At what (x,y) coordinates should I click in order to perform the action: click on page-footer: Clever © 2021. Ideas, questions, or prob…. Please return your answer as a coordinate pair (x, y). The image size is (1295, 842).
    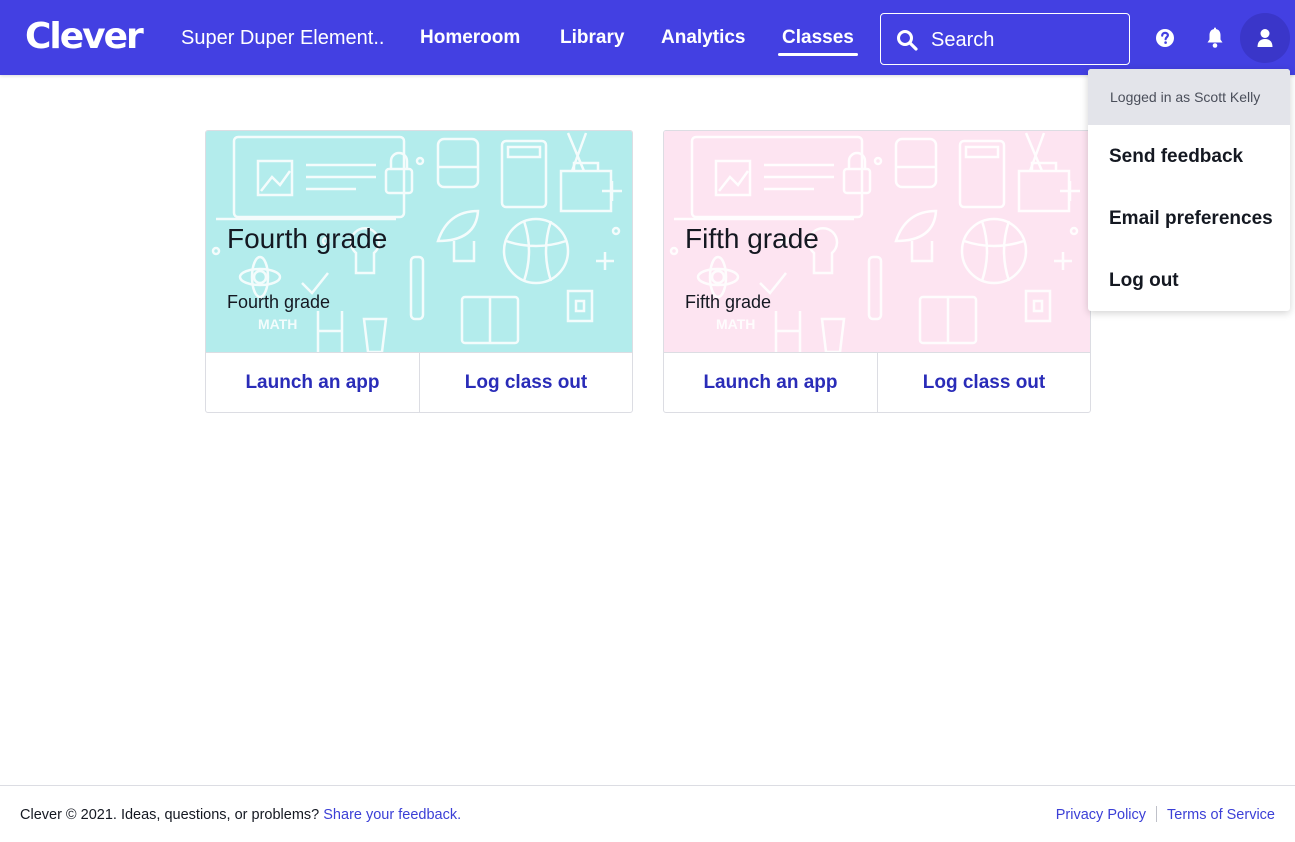
    Looking at the image, I should click on (647, 813).